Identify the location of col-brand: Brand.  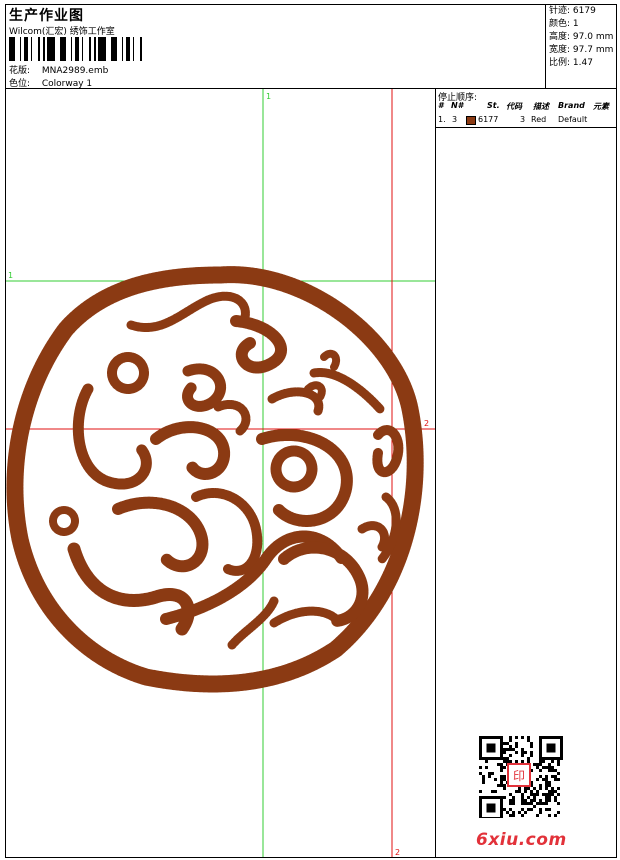
(571, 105).